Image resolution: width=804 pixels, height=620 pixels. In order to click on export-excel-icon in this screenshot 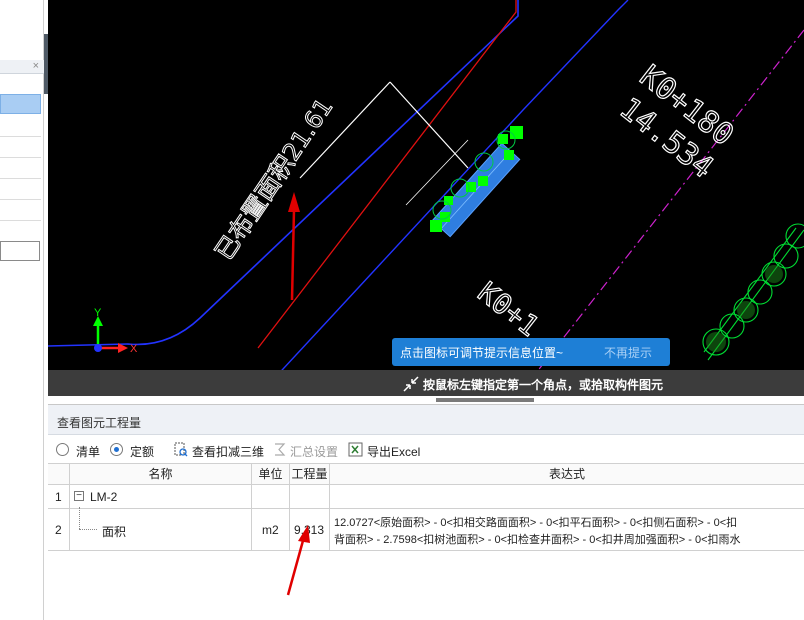, I will do `click(355, 449)`.